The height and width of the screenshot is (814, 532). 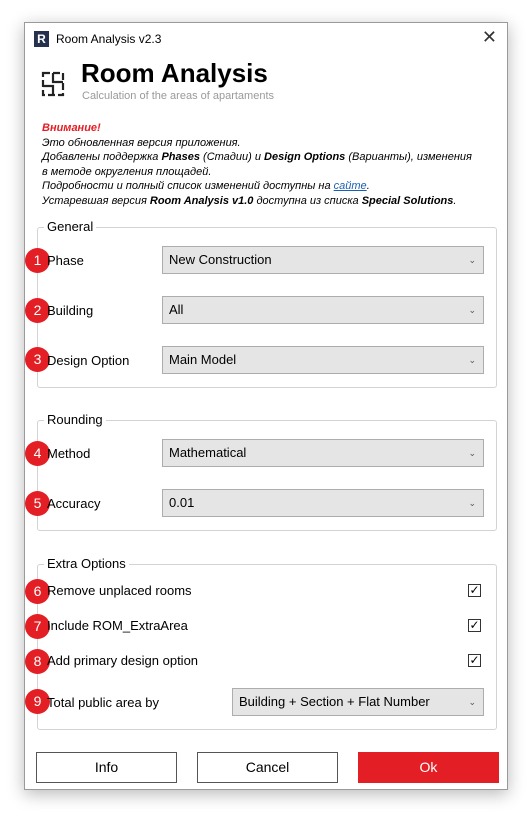 I want to click on method-label: Method, so click(x=69, y=453).